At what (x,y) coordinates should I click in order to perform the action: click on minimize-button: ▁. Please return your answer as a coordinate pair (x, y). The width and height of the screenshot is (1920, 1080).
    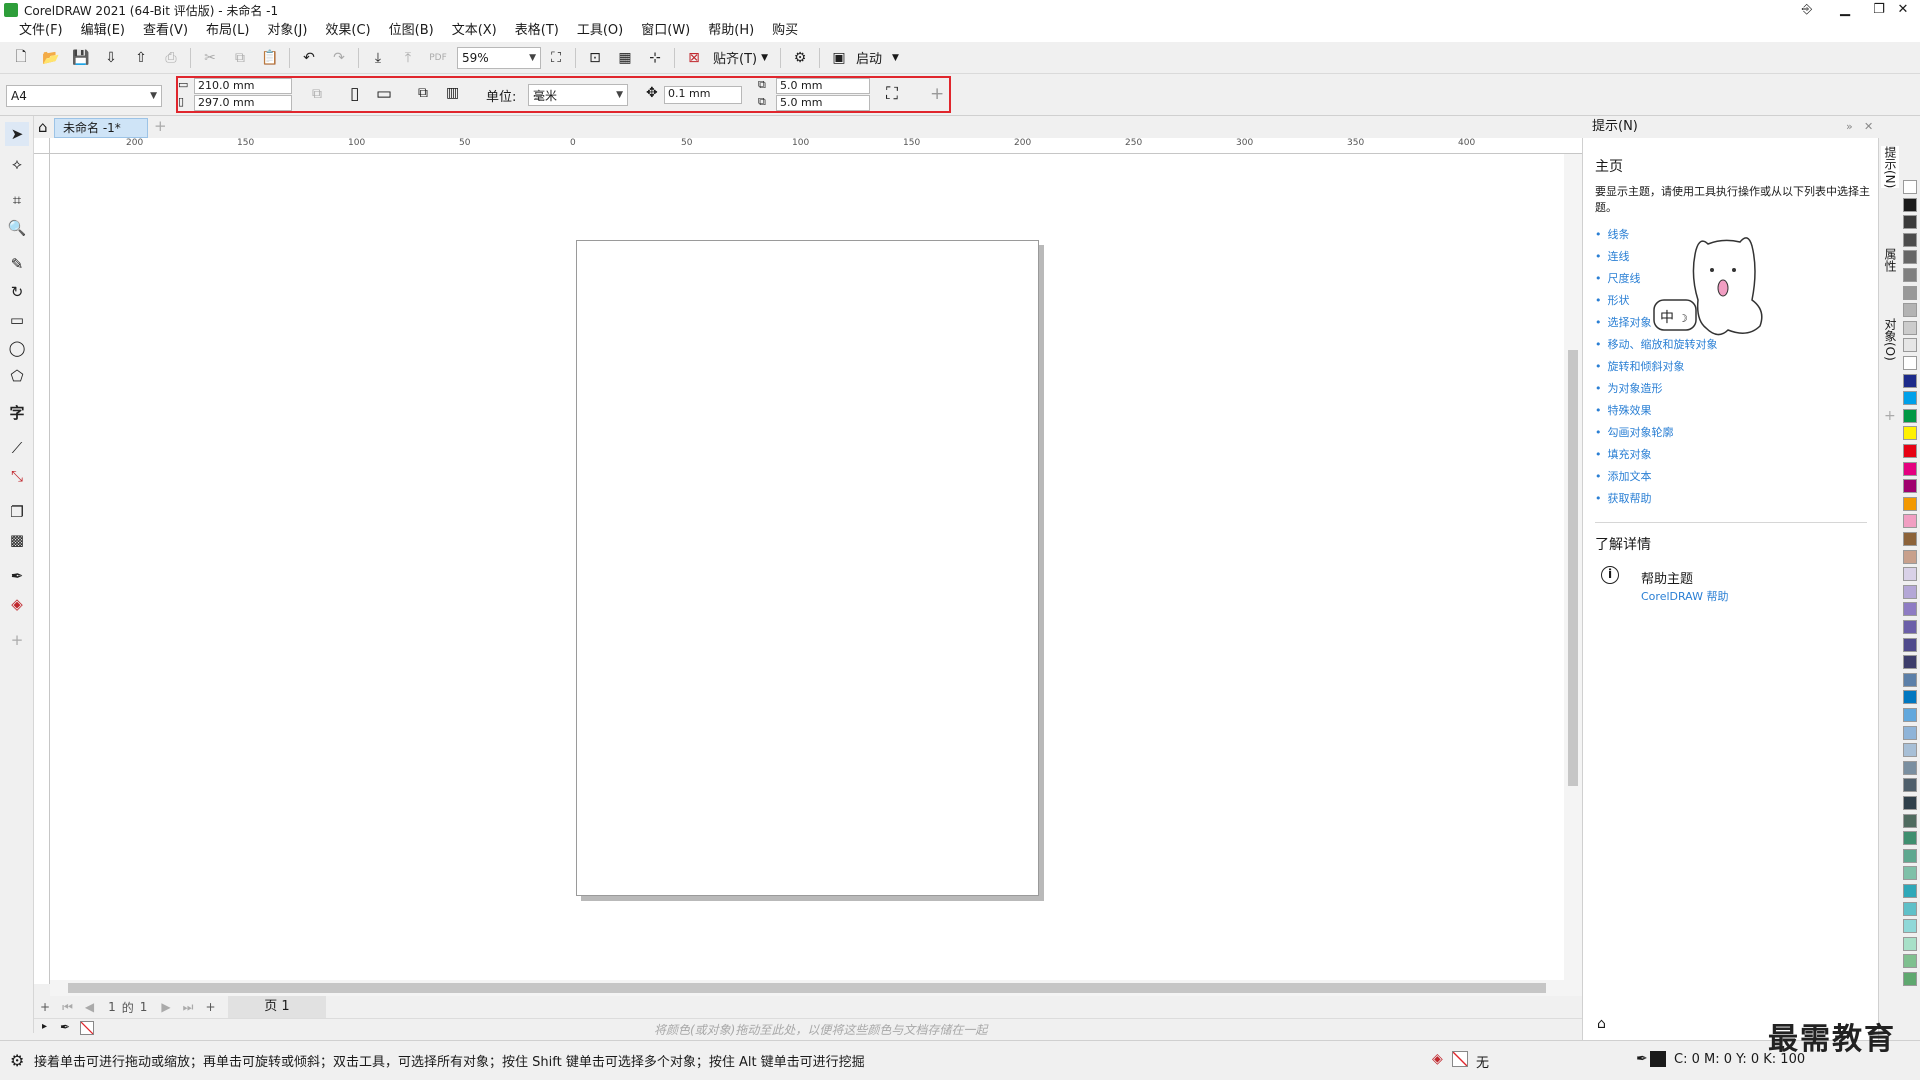
    Looking at the image, I should click on (1845, 10).